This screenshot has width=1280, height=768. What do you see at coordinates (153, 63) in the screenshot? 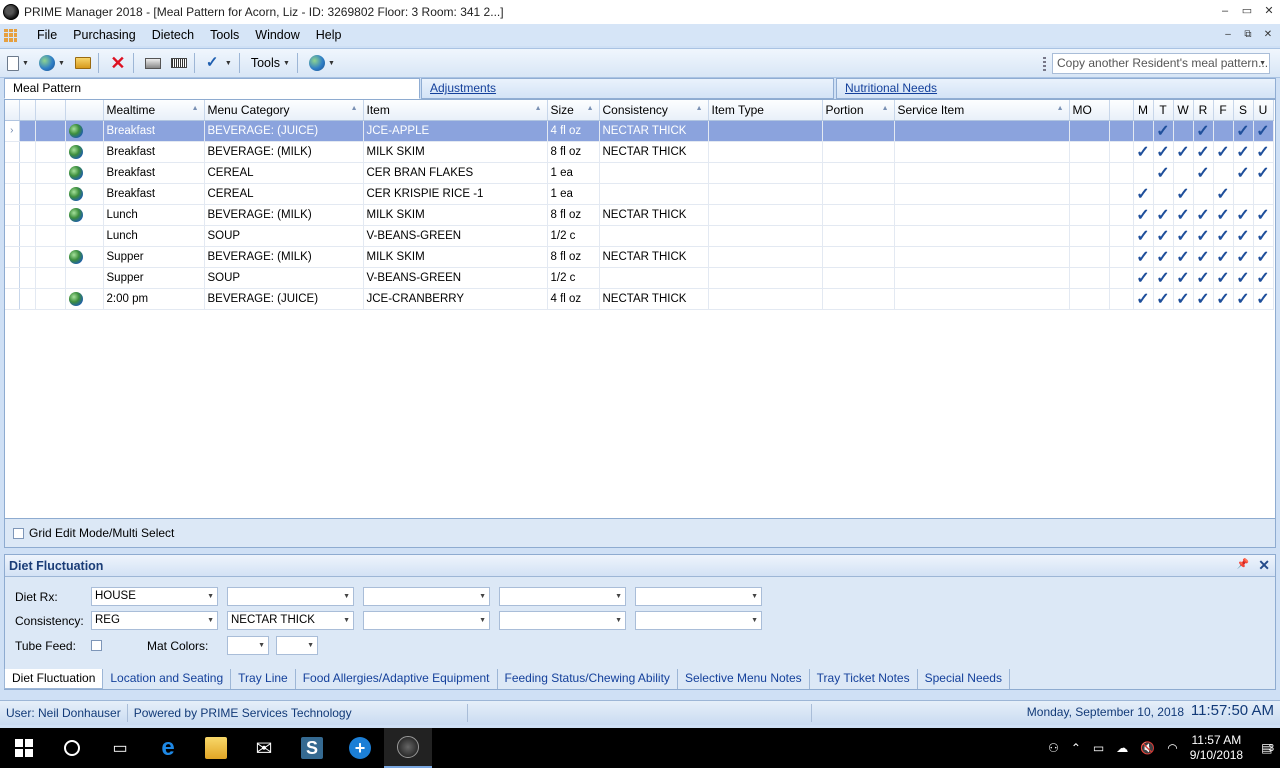
I see `print-button` at bounding box center [153, 63].